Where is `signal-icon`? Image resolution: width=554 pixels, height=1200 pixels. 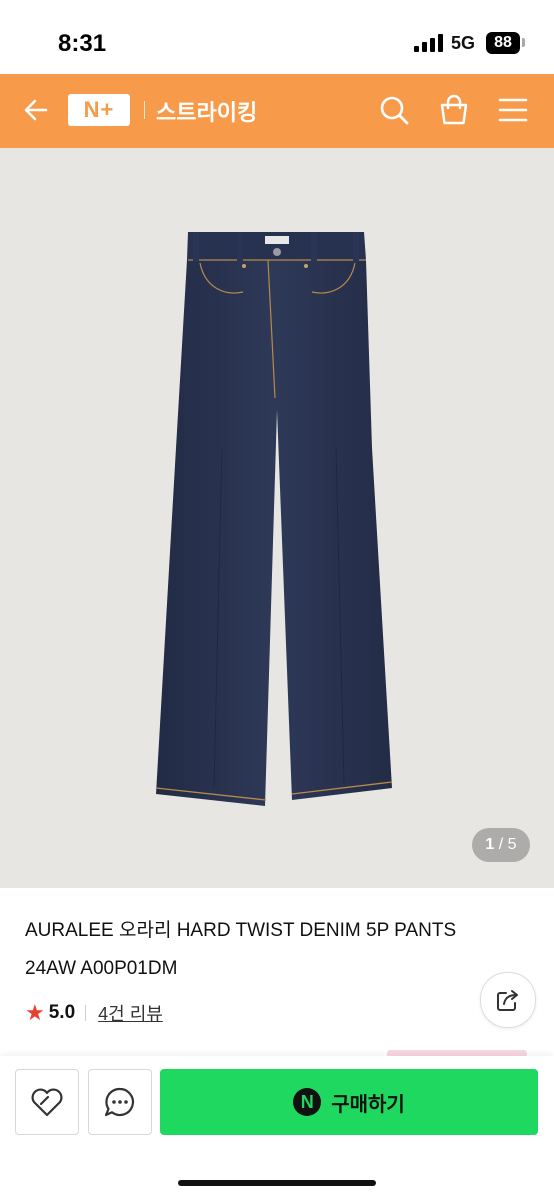
signal-icon is located at coordinates (428, 43).